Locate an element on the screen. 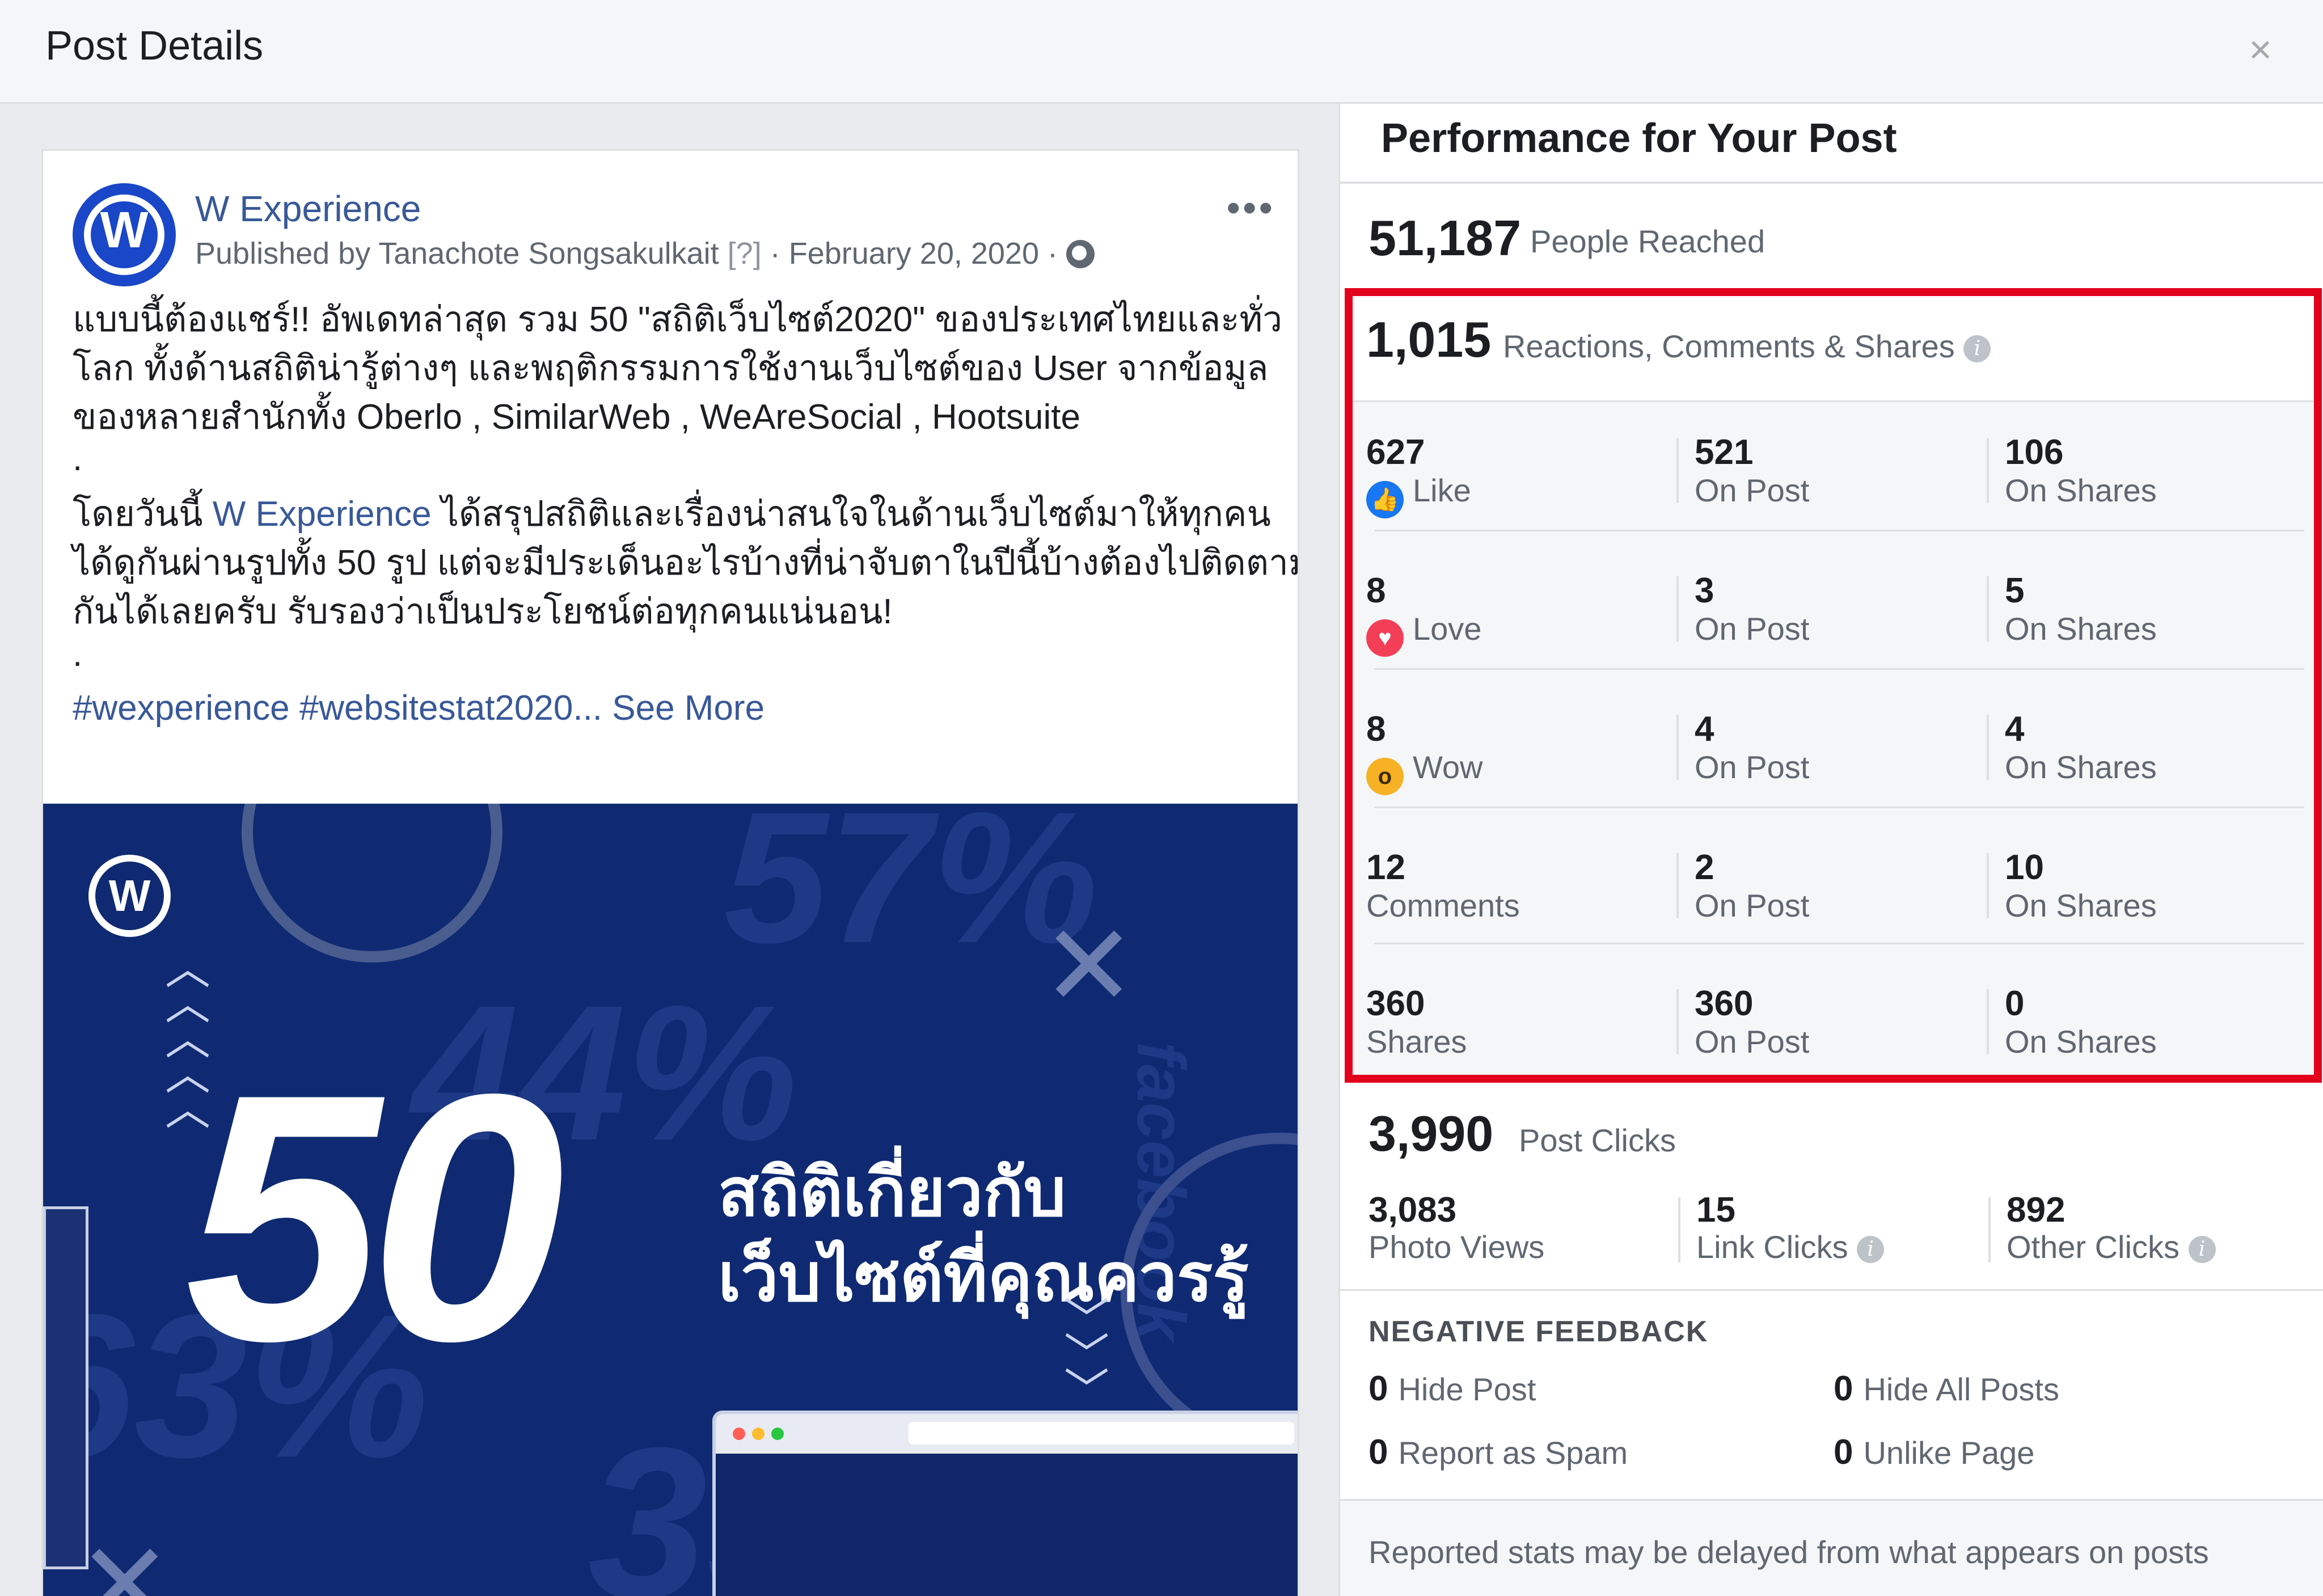 This screenshot has height=1596, width=2323. comments-total: 12 is located at coordinates (1386, 867).